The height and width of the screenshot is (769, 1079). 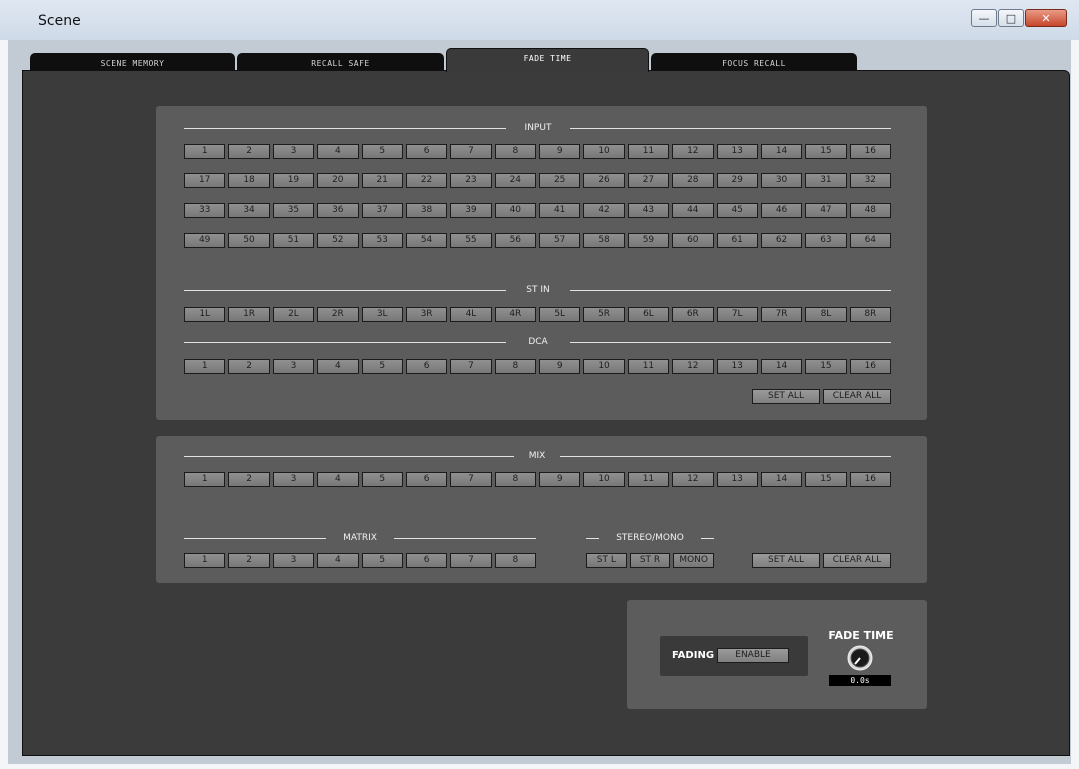 I want to click on input-ch-button-22: 22, so click(x=426, y=180).